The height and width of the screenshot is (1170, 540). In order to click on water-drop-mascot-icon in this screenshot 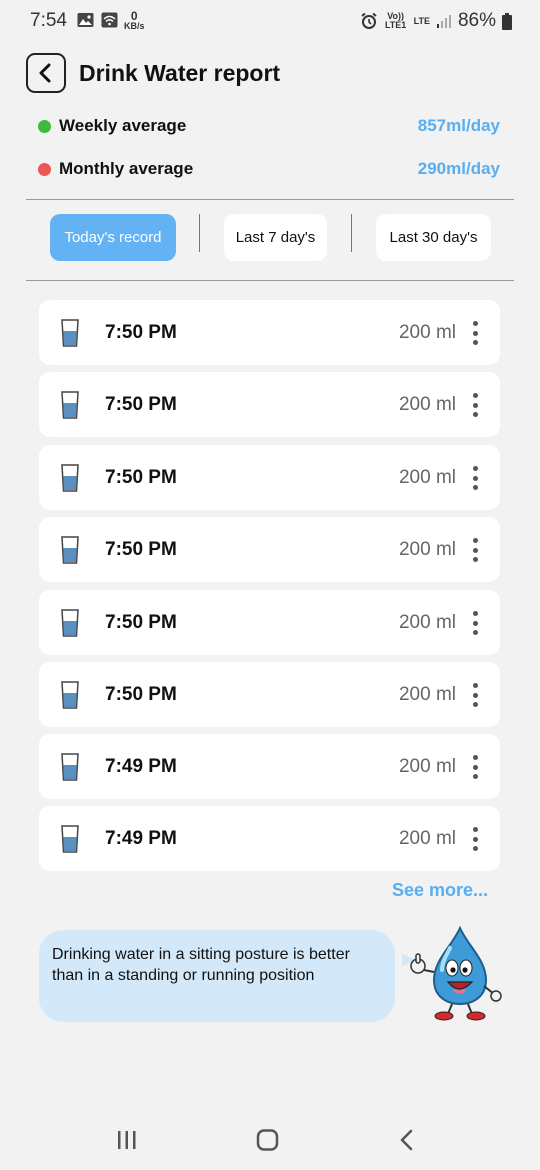, I will do `click(452, 973)`.